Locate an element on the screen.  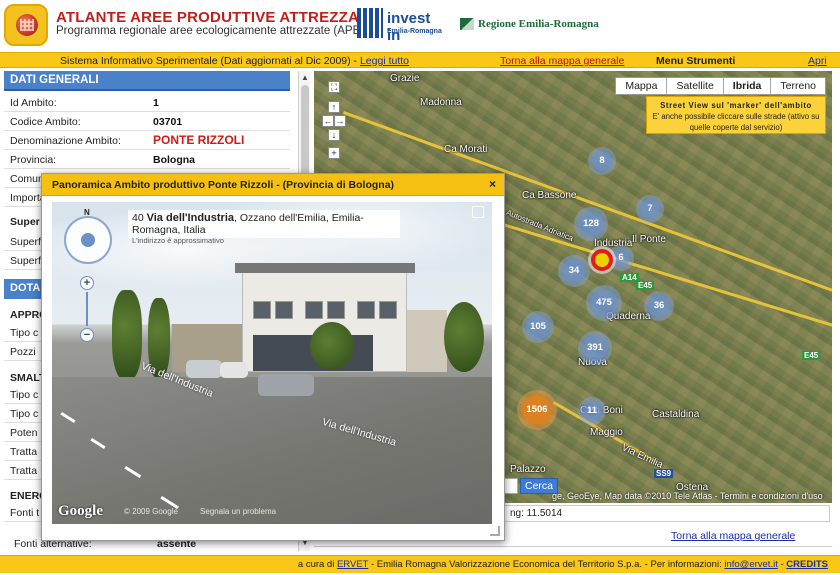
cluster-marker: 475 is located at coordinates (604, 303).